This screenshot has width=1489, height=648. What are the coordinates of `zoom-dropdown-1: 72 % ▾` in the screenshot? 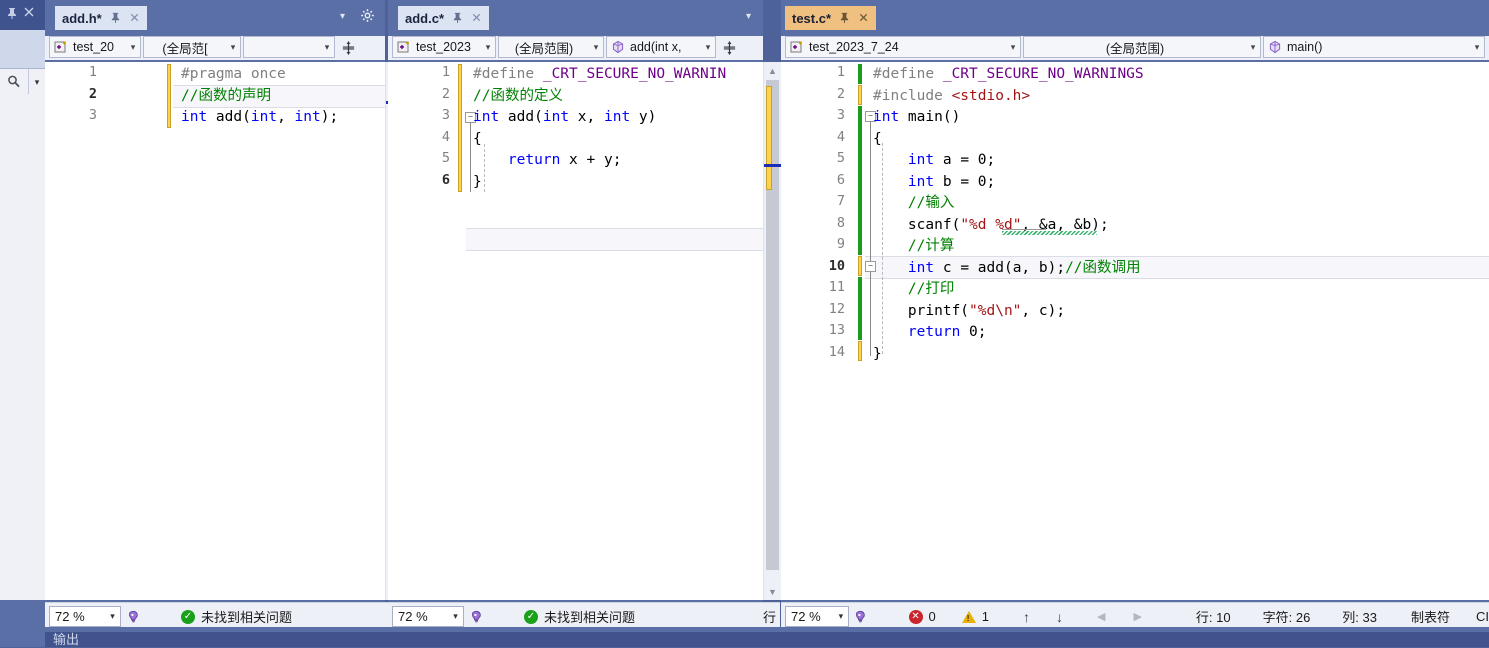 It's located at (85, 616).